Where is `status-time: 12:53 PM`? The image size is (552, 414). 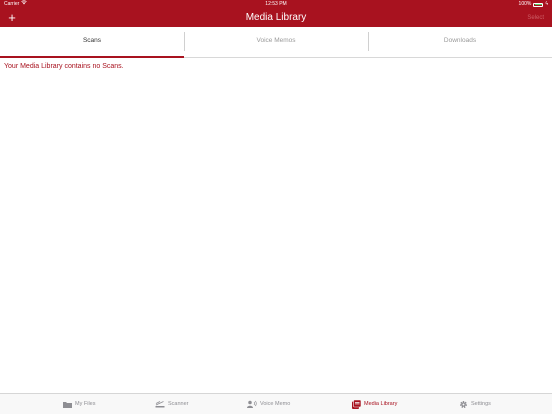
status-time: 12:53 PM is located at coordinates (276, 4).